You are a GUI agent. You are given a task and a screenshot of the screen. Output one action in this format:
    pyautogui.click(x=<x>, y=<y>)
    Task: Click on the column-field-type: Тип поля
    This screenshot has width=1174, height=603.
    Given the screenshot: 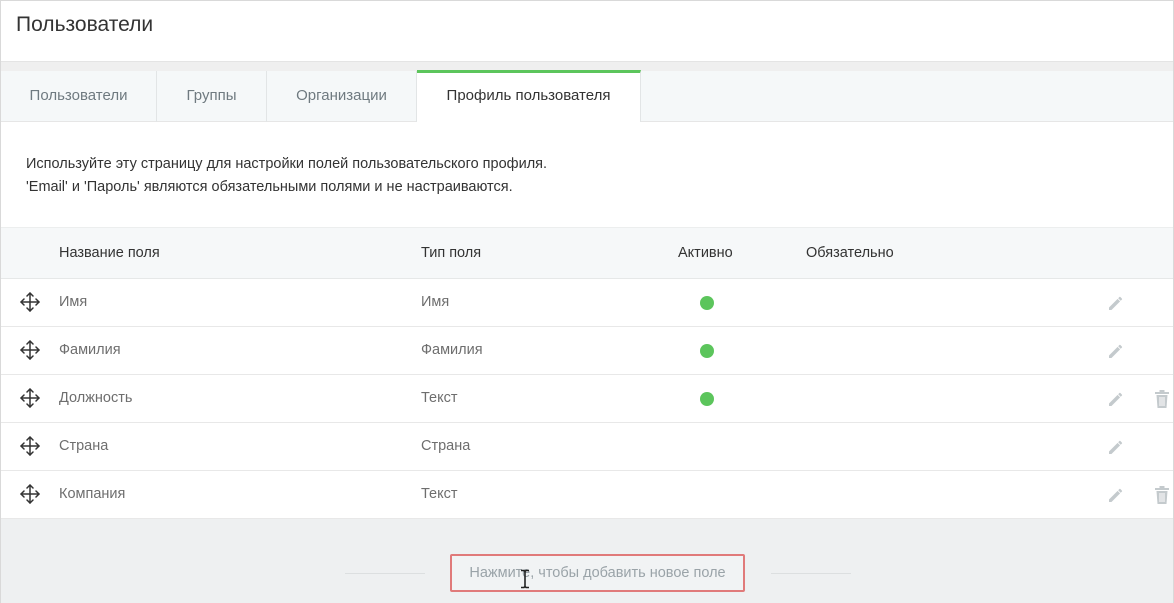 What is the action you would take?
    pyautogui.click(x=451, y=253)
    